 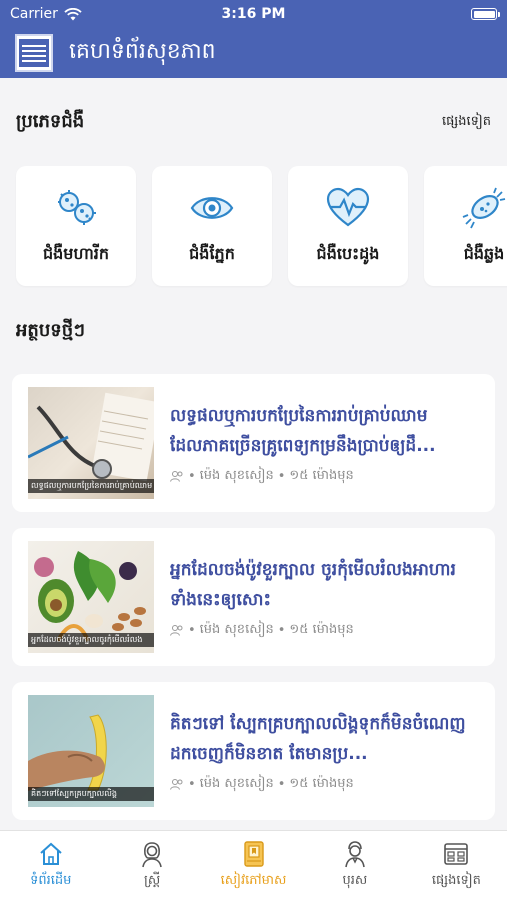 What do you see at coordinates (50, 121) in the screenshot?
I see `categories-title: ប្រភេទជំងឺ` at bounding box center [50, 121].